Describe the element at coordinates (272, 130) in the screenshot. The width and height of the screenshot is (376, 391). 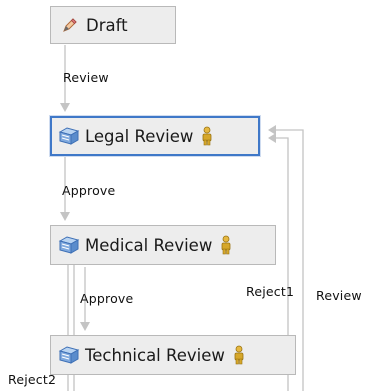
I see `arrowhead-review-back` at that location.